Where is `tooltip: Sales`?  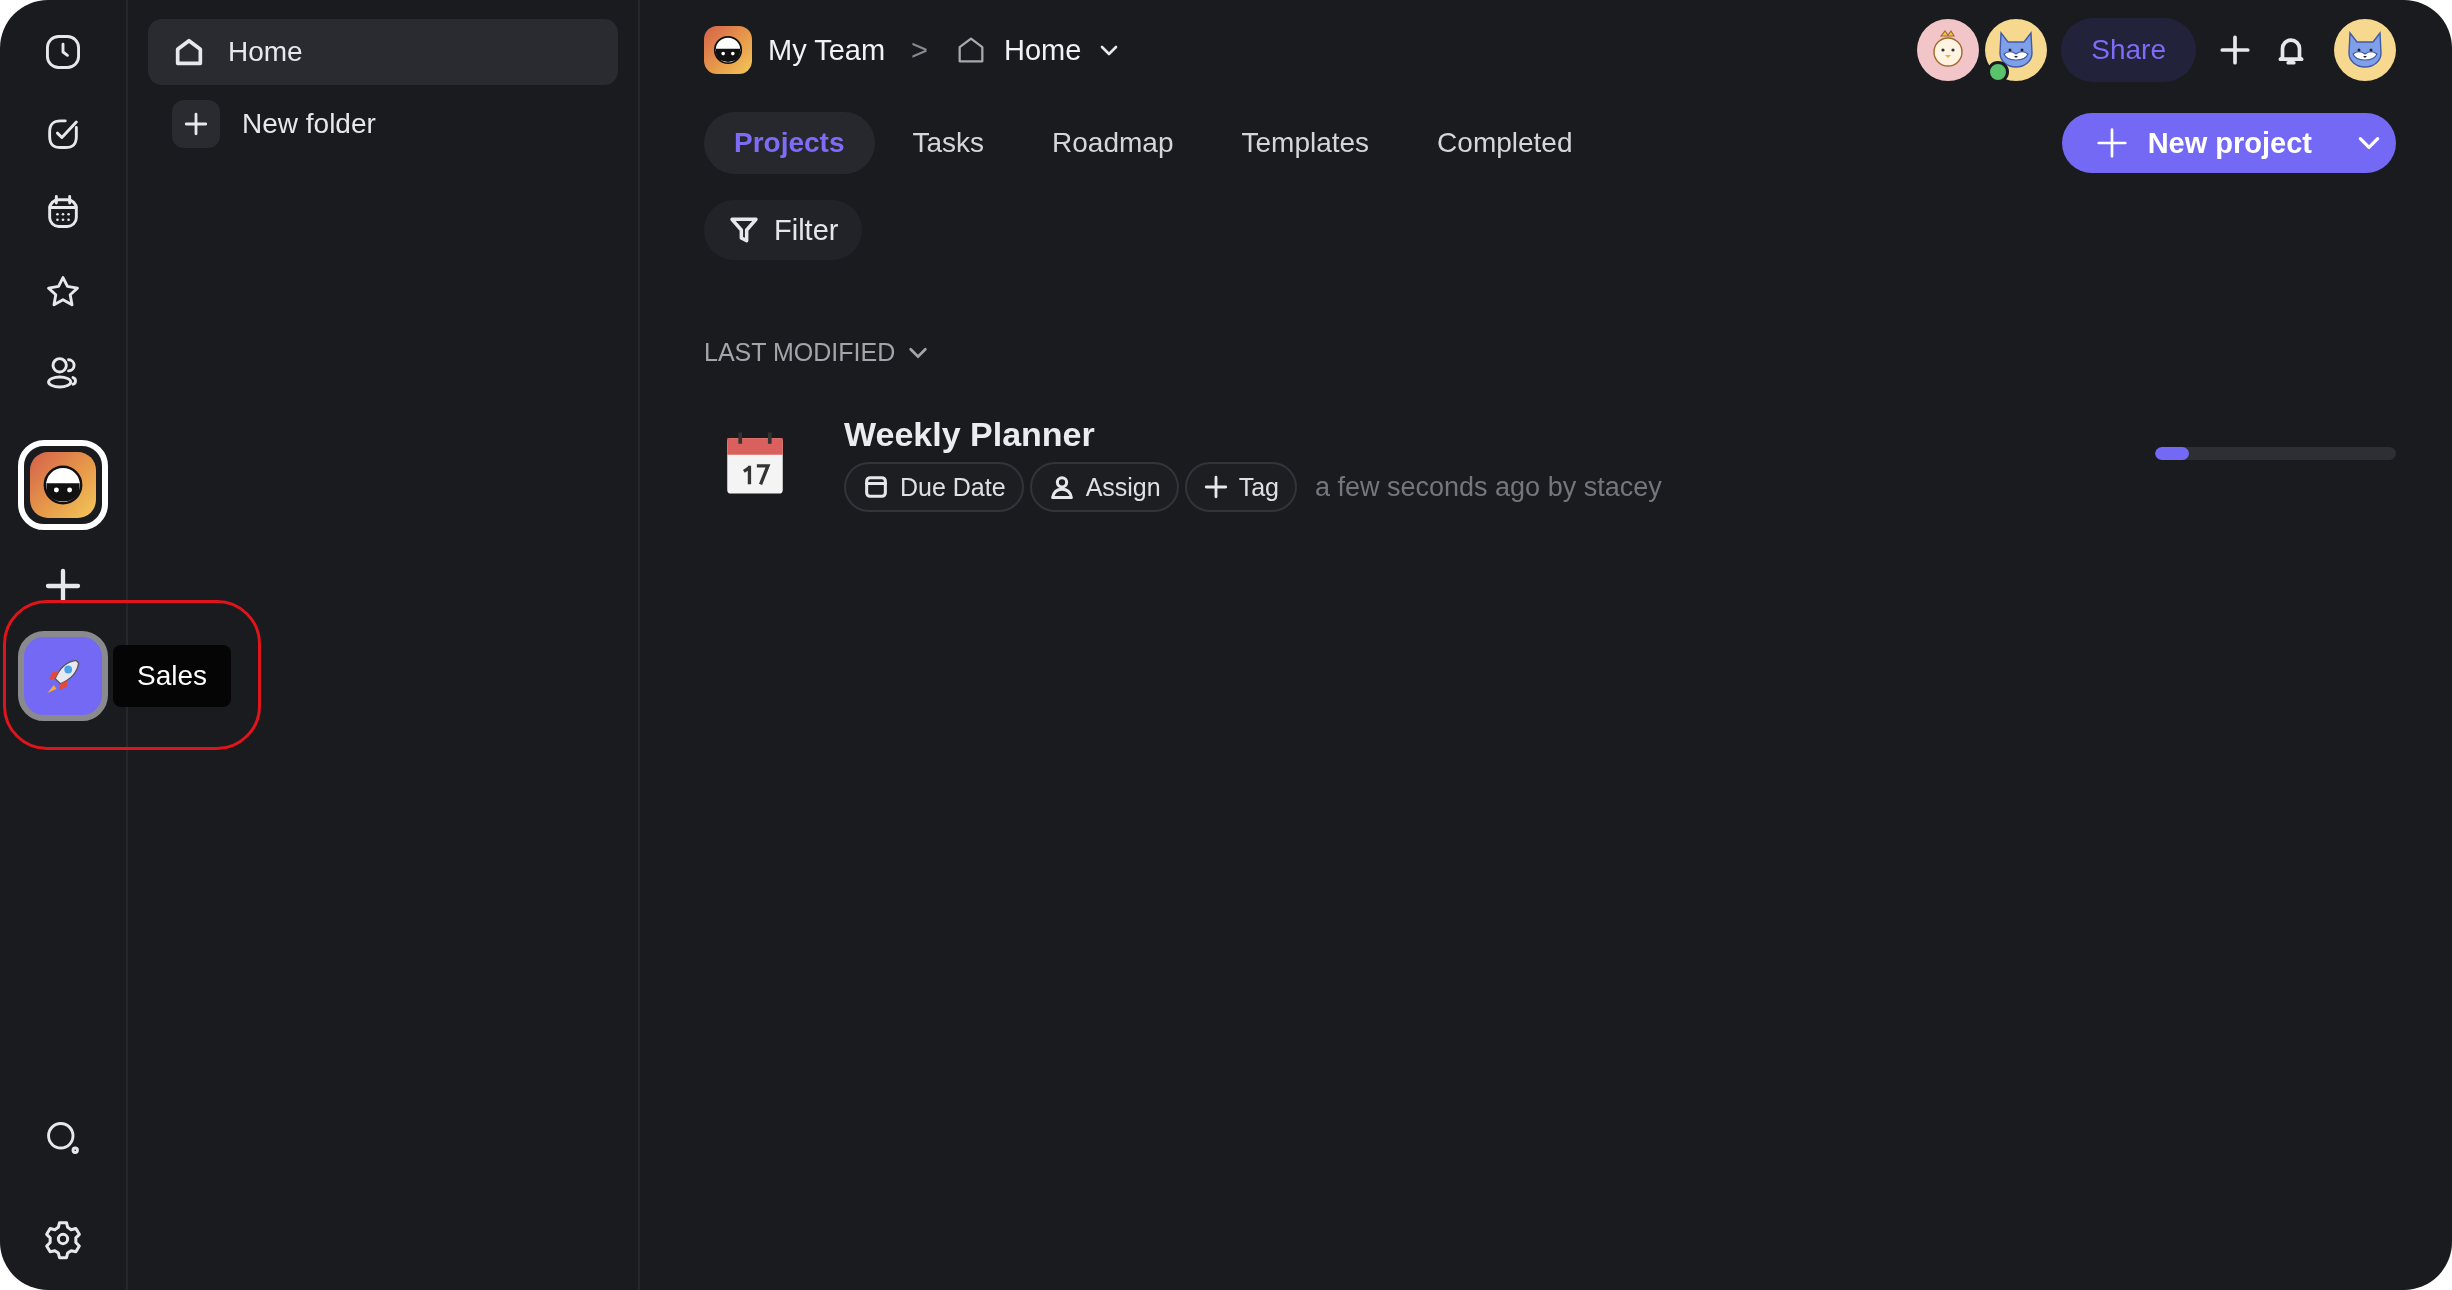
tooltip: Sales is located at coordinates (172, 676).